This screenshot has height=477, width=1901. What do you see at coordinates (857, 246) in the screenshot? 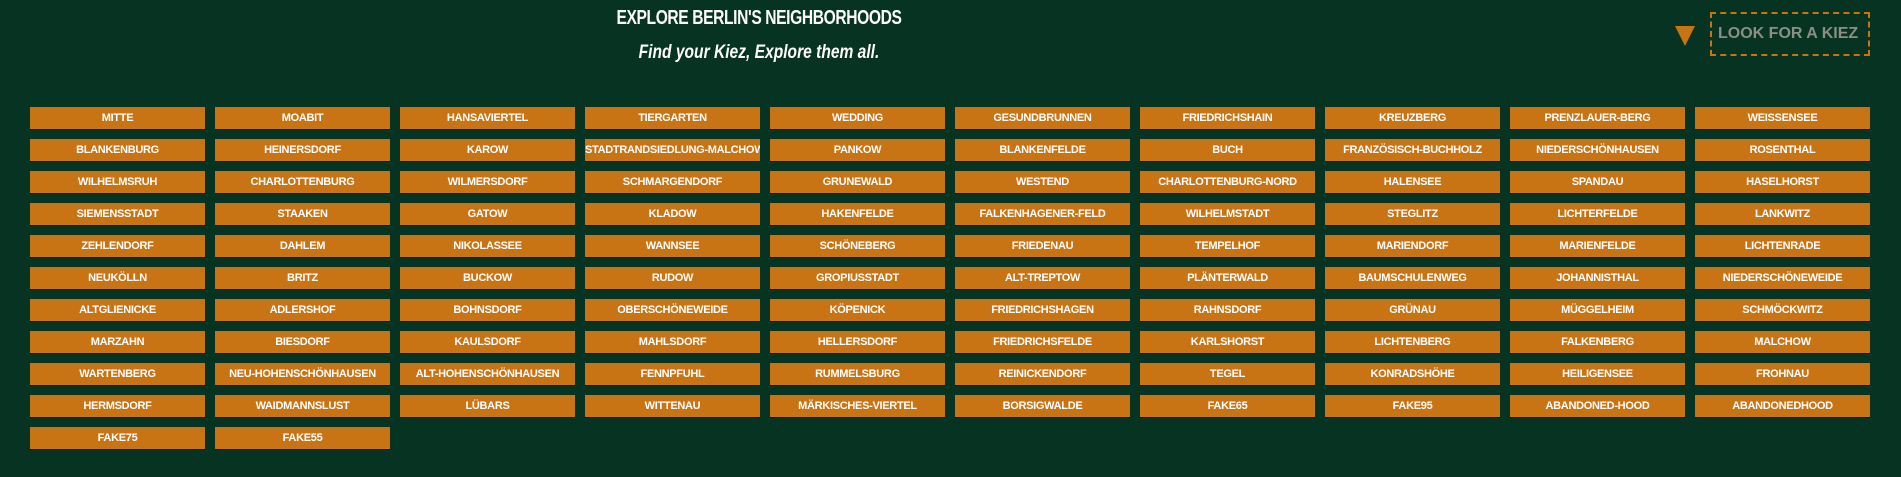
I see `neighborhood-button: SCHÖNEBERG` at bounding box center [857, 246].